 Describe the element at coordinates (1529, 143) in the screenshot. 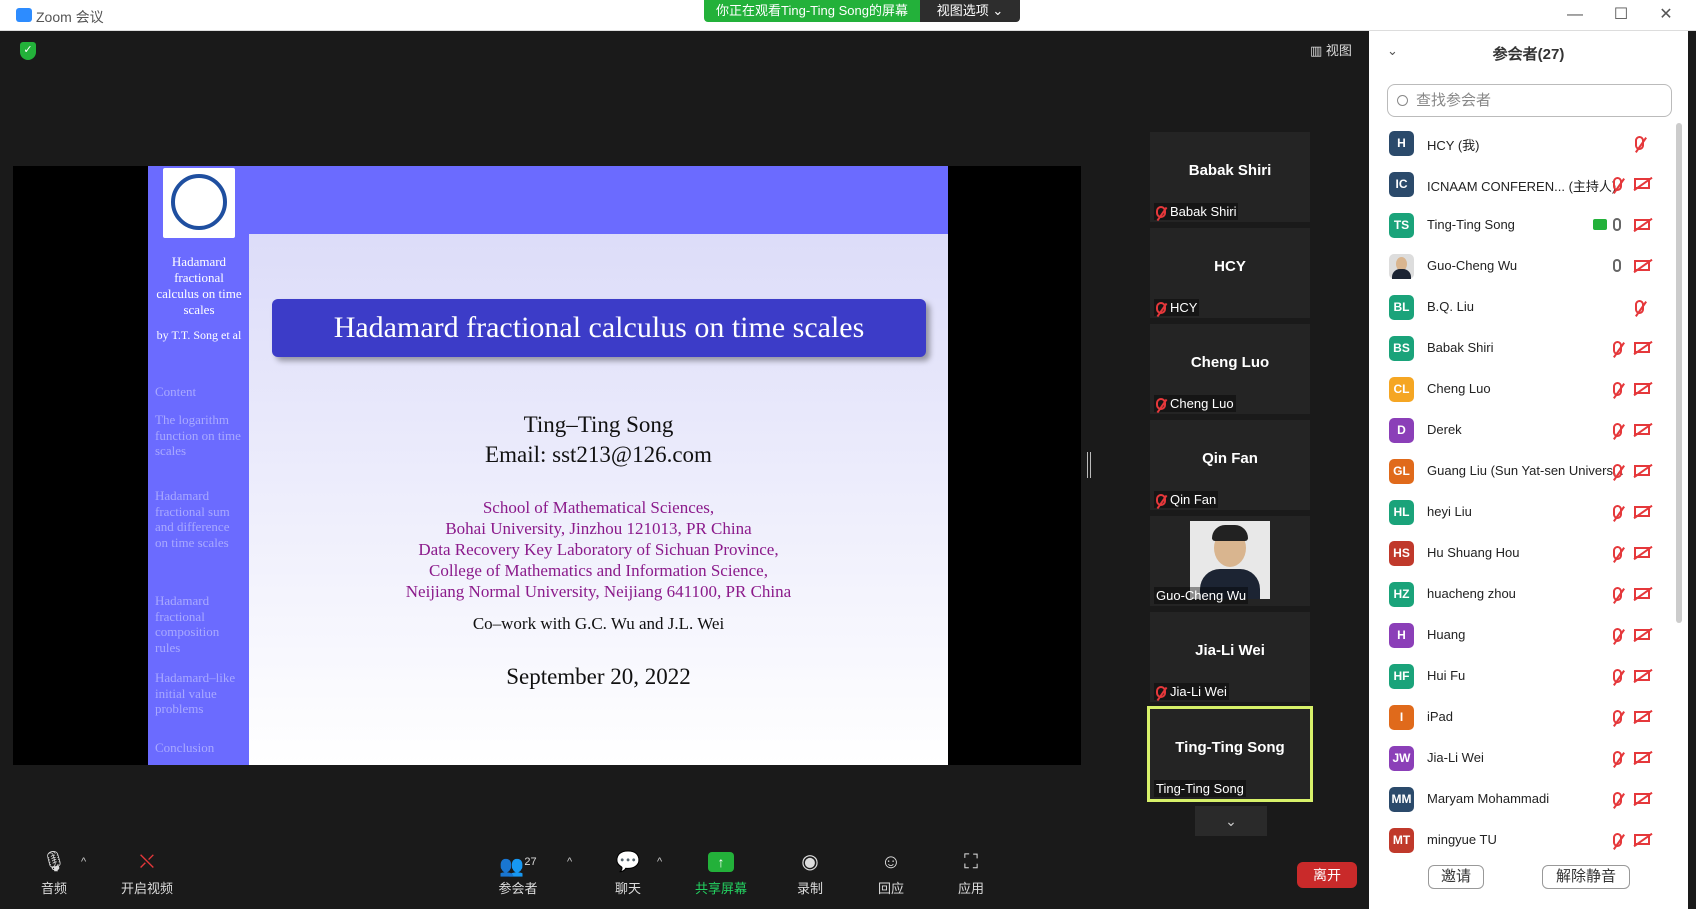

I see `participant-row: H HCY (我)` at that location.